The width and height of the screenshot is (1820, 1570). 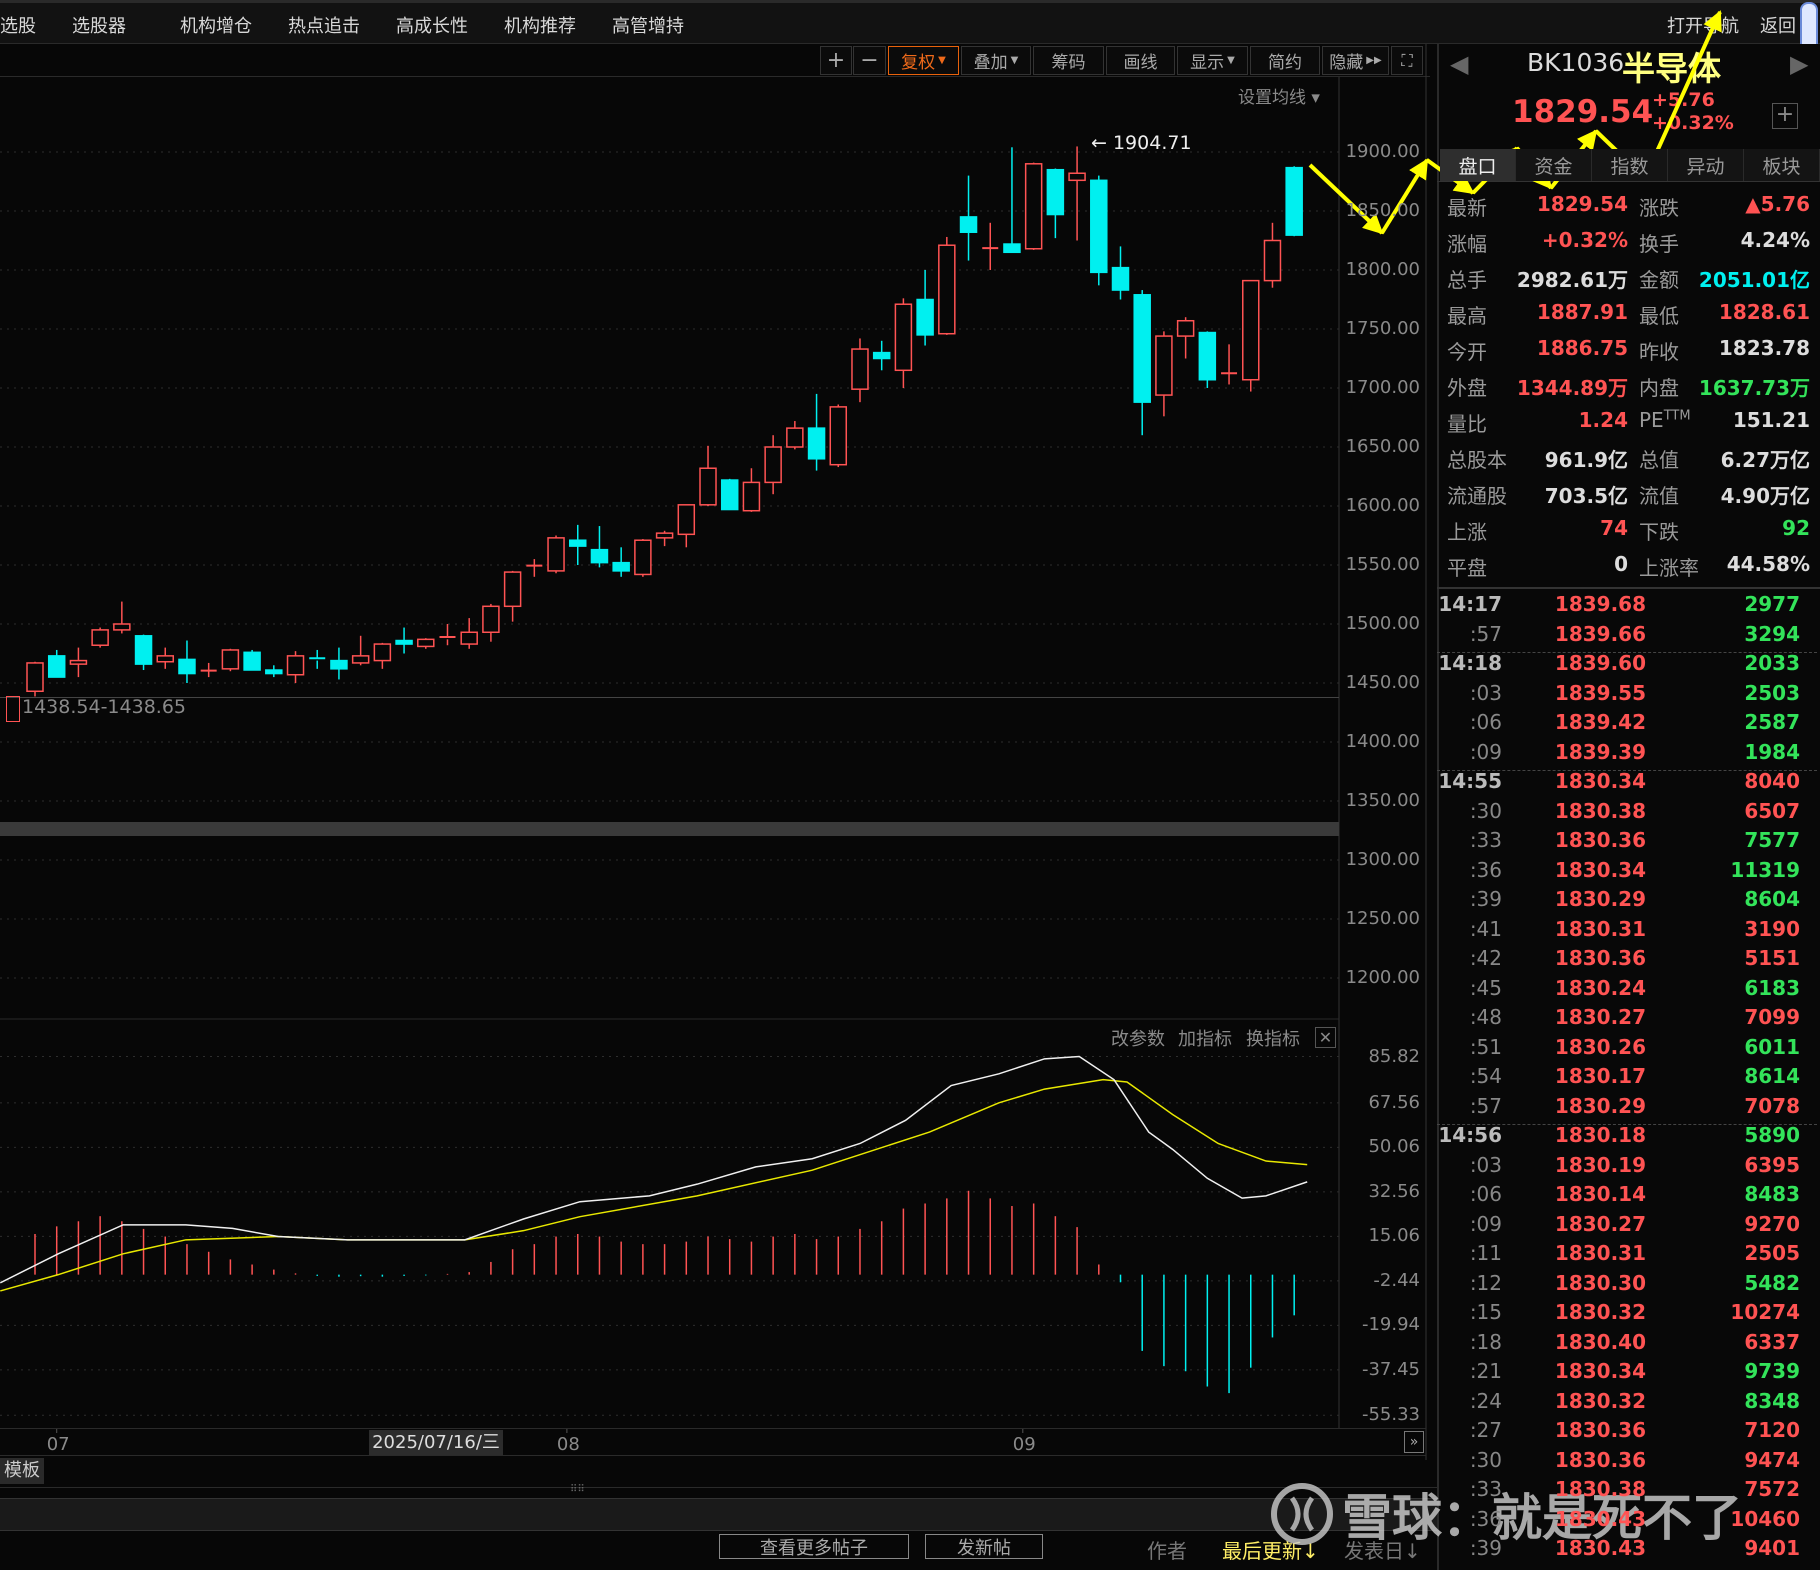 What do you see at coordinates (1205, 1038) in the screenshot?
I see `add-indicator-button: 加指标` at bounding box center [1205, 1038].